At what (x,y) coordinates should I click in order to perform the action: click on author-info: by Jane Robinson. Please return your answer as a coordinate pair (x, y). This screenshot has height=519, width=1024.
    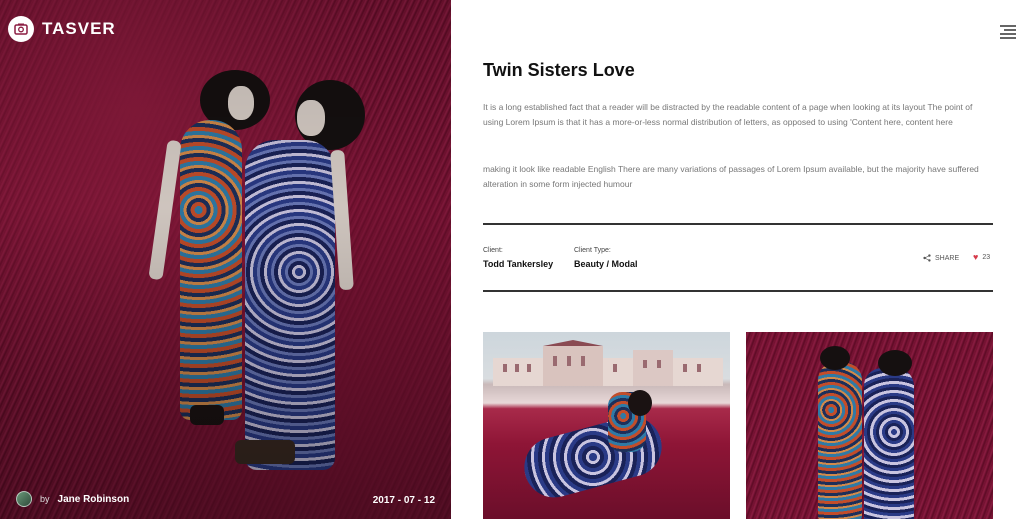
    Looking at the image, I should click on (72, 499).